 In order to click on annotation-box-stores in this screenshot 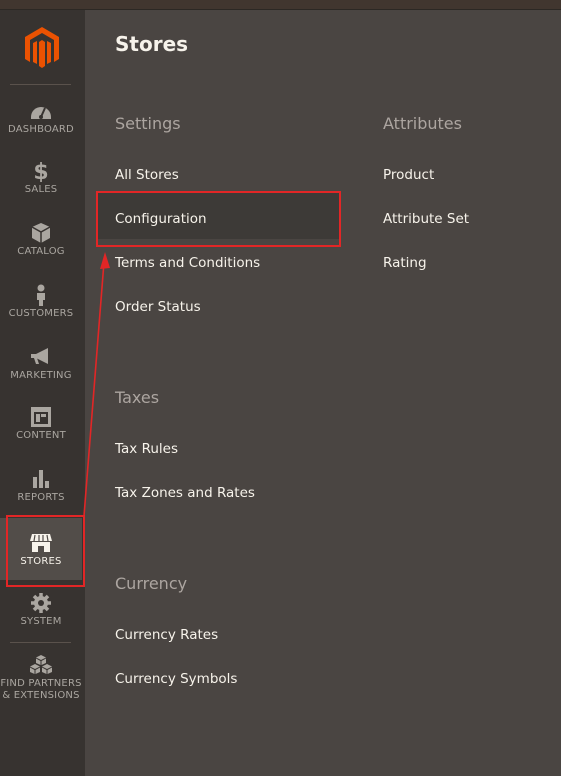, I will do `click(45, 551)`.